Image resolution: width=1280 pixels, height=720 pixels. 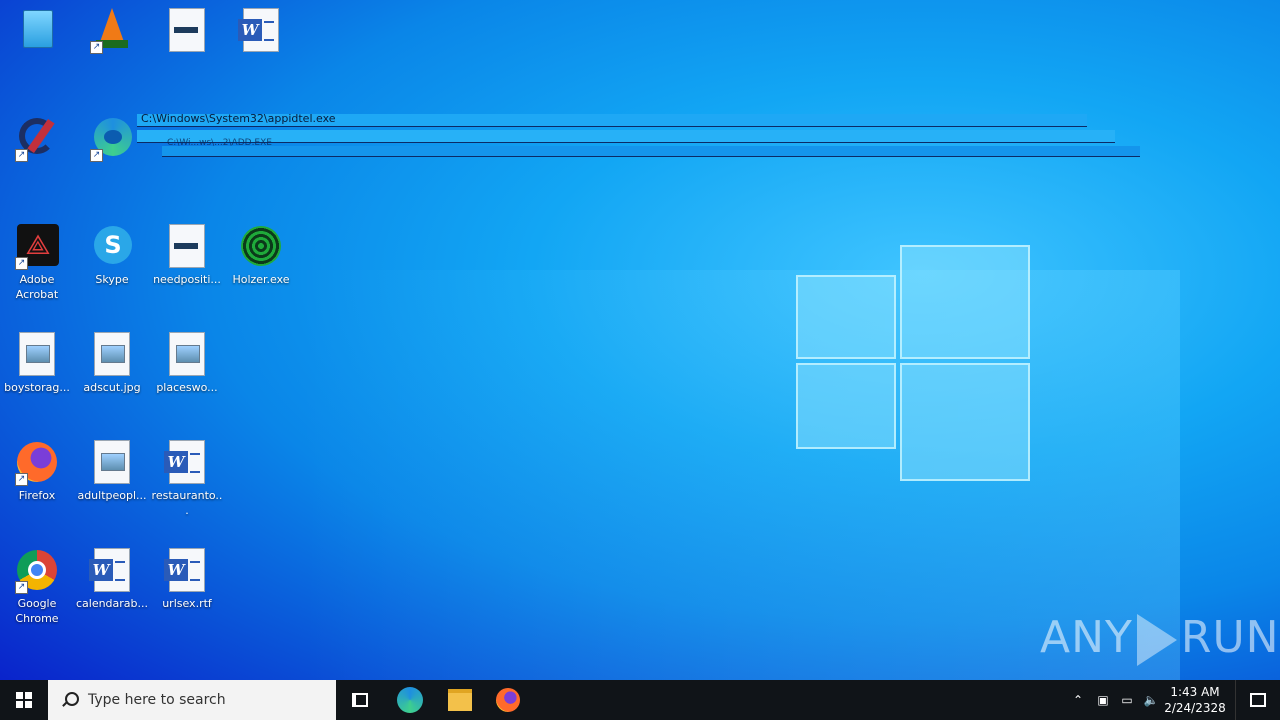 I want to click on desktop-icon-word-top: W, so click(x=261, y=32).